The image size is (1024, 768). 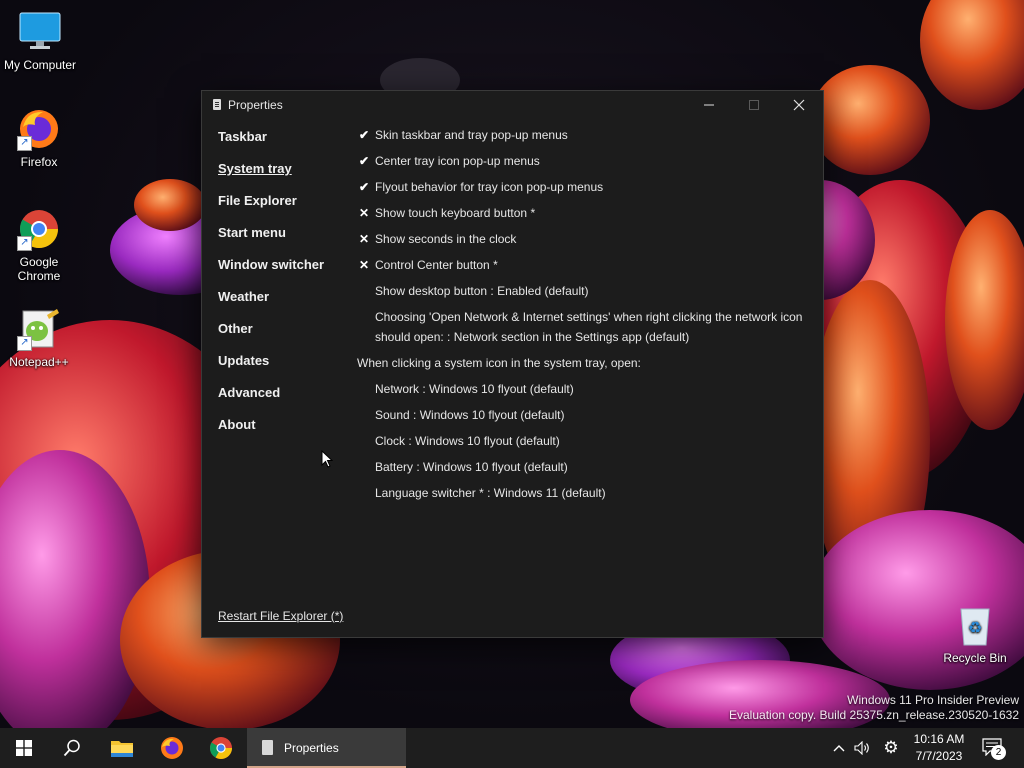 I want to click on gear-icon: ⚙, so click(x=891, y=748).